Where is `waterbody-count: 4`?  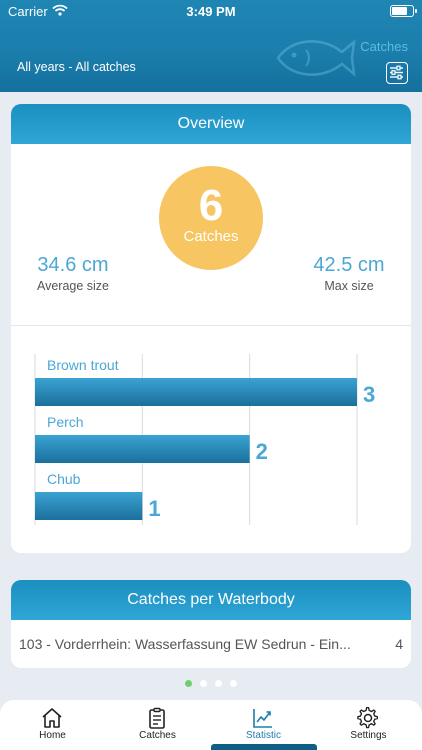
waterbody-count: 4 is located at coordinates (399, 644).